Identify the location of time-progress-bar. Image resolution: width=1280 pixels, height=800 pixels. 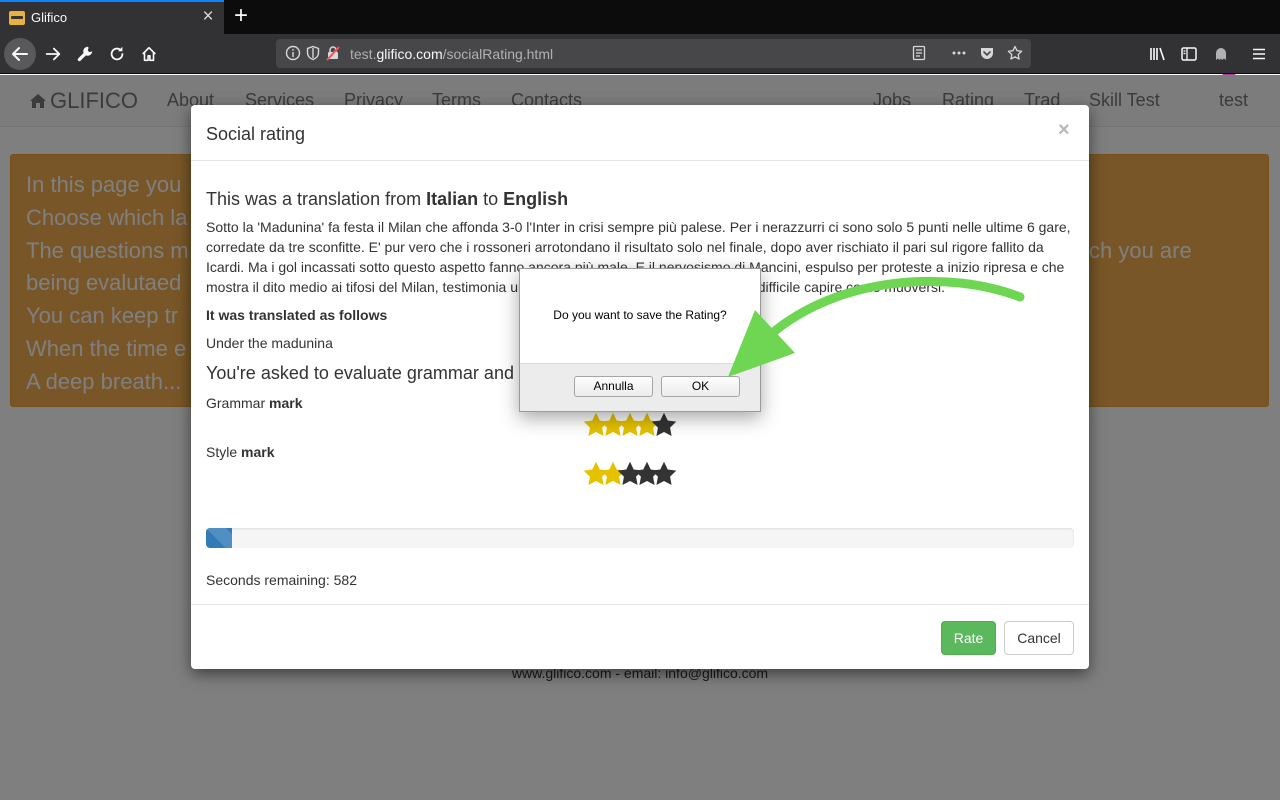
(219, 538).